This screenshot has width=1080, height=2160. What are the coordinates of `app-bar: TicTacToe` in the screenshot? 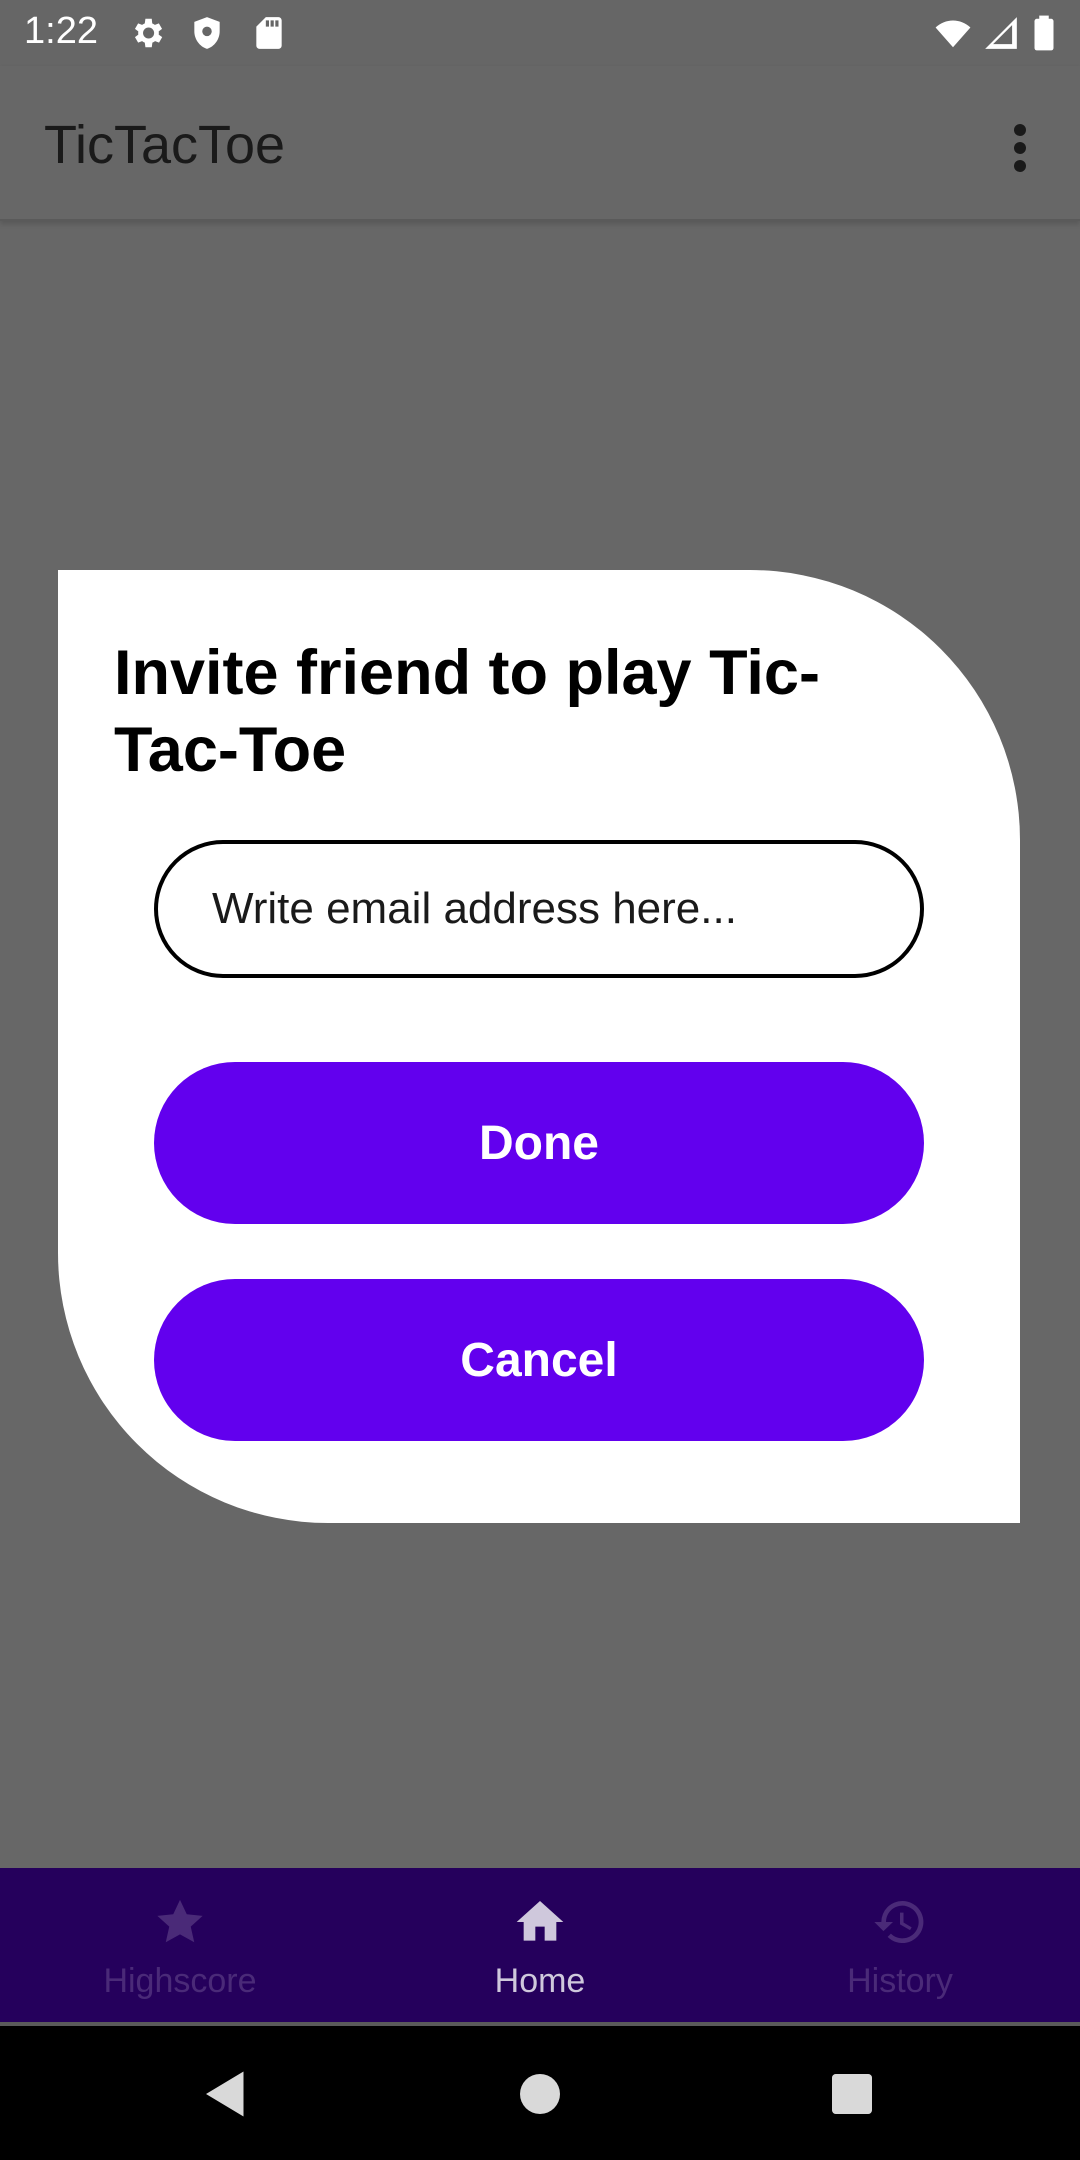 It's located at (540, 143).